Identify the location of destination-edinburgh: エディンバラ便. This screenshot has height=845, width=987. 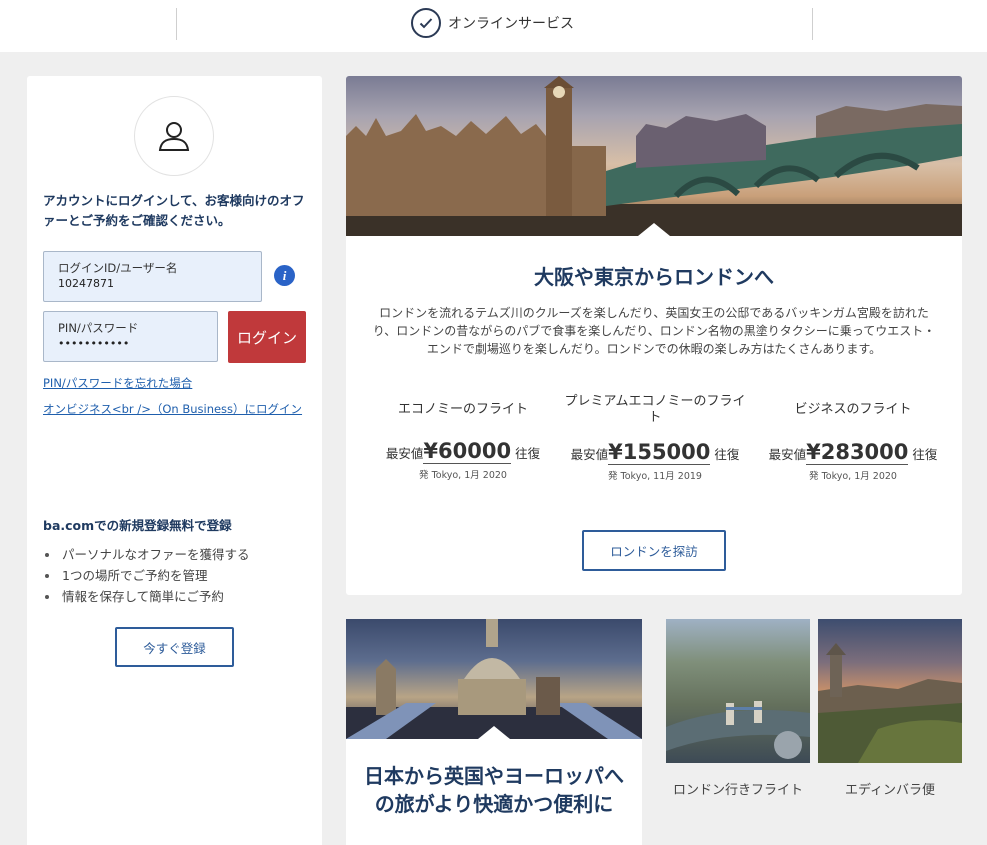
(890, 709).